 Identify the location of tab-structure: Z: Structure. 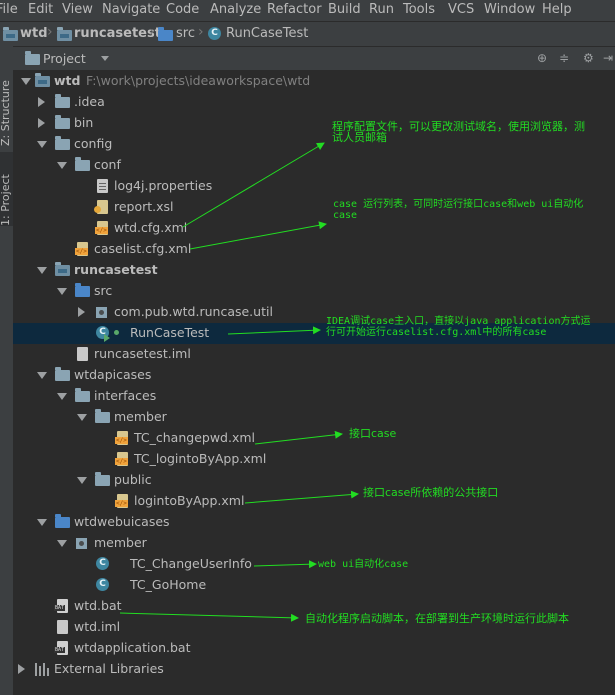
(6, 101).